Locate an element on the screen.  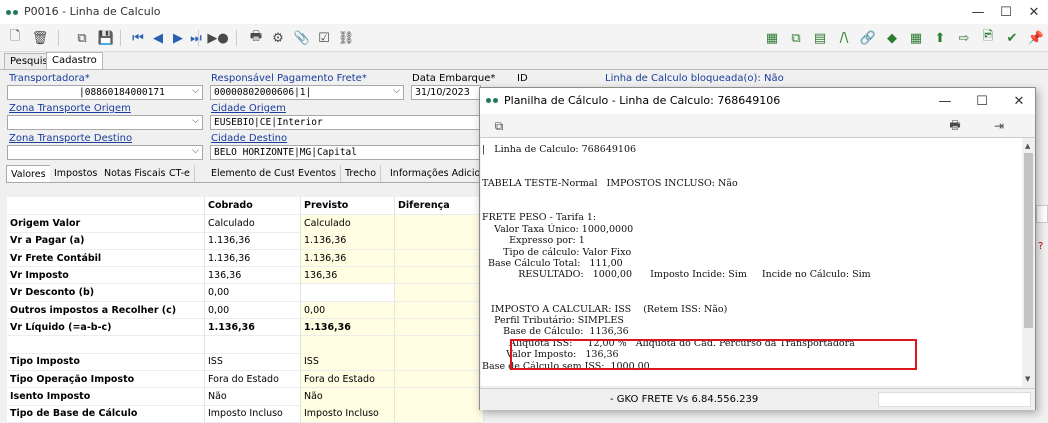
previsto-cell: Não is located at coordinates (348, 397).